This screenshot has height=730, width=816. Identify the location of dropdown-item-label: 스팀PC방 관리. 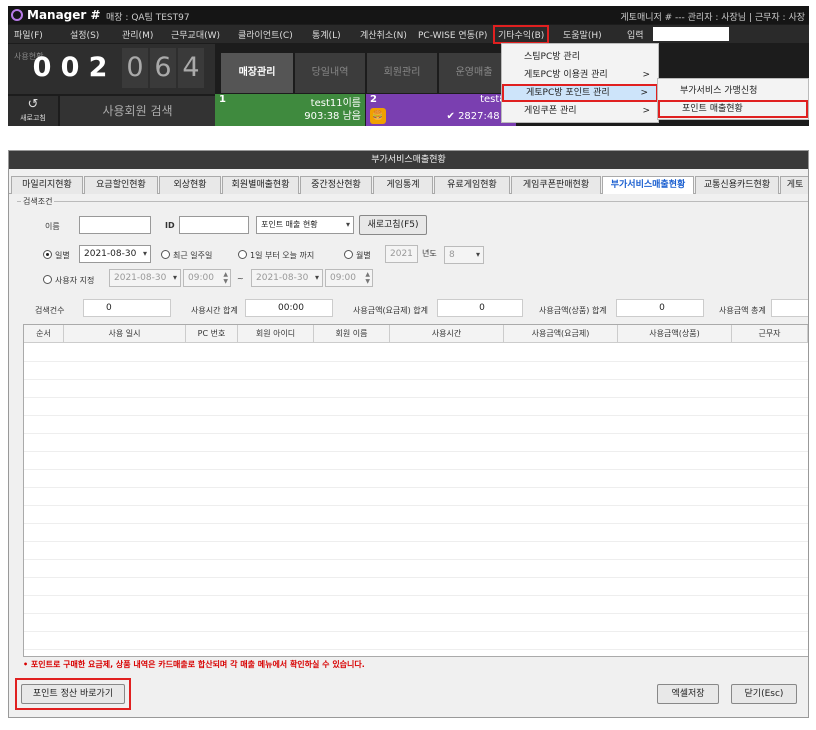
(552, 57).